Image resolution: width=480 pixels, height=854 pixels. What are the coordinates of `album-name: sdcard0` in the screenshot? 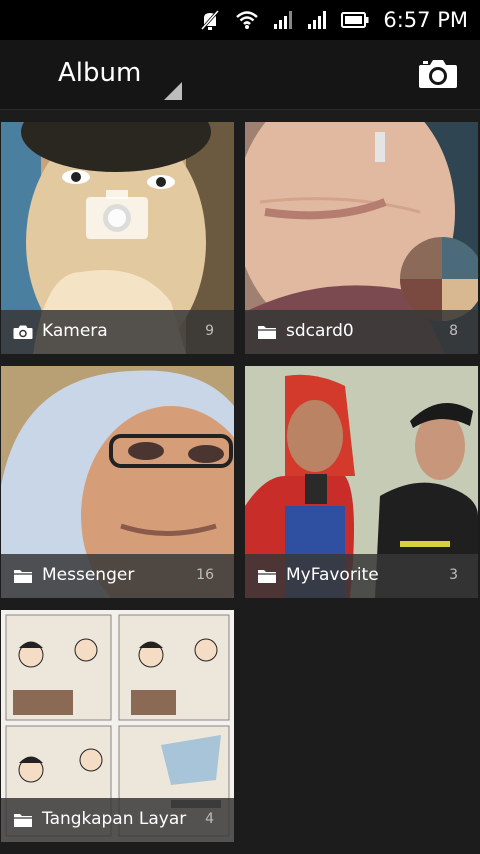 It's located at (320, 331).